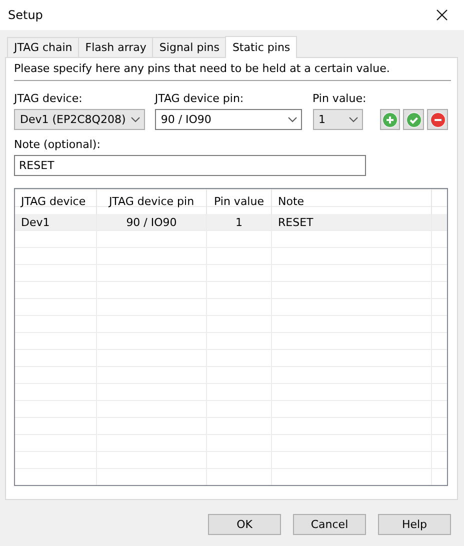 The width and height of the screenshot is (464, 546). Describe the element at coordinates (56, 222) in the screenshot. I see `table-cell: Dev1` at that location.